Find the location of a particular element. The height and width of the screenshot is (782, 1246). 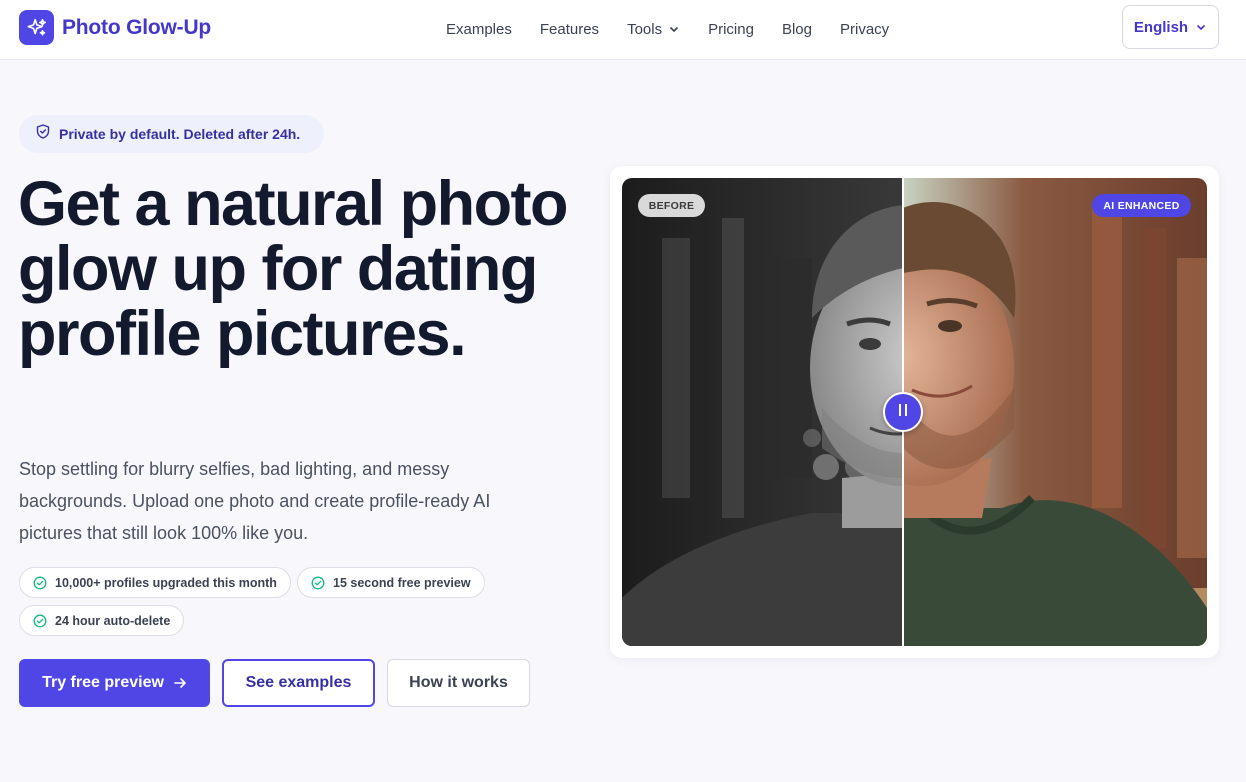

feature-chip-profiles: 10,000+ profiles upgraded this month is located at coordinates (155, 582).